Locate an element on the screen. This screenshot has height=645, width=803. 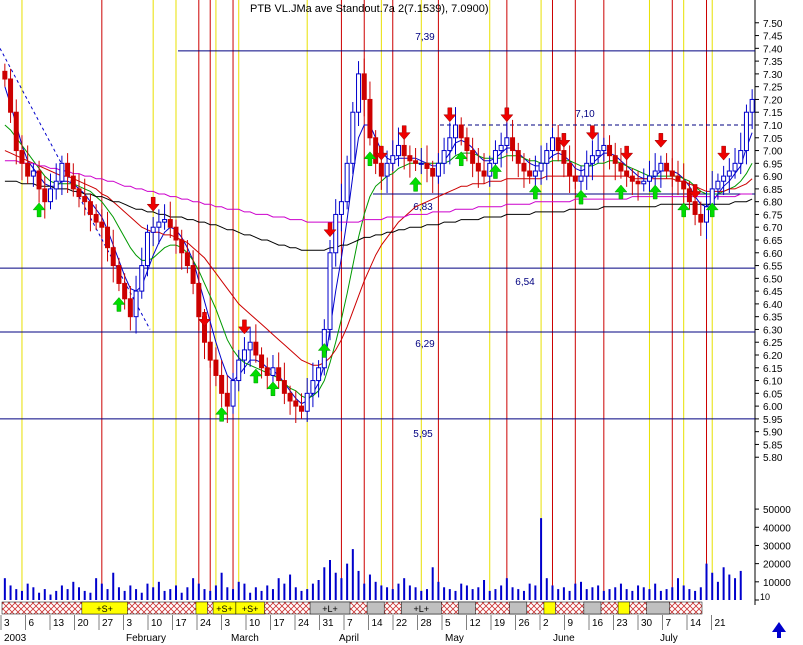
volume-tick-label: 50000 is located at coordinates (777, 510).